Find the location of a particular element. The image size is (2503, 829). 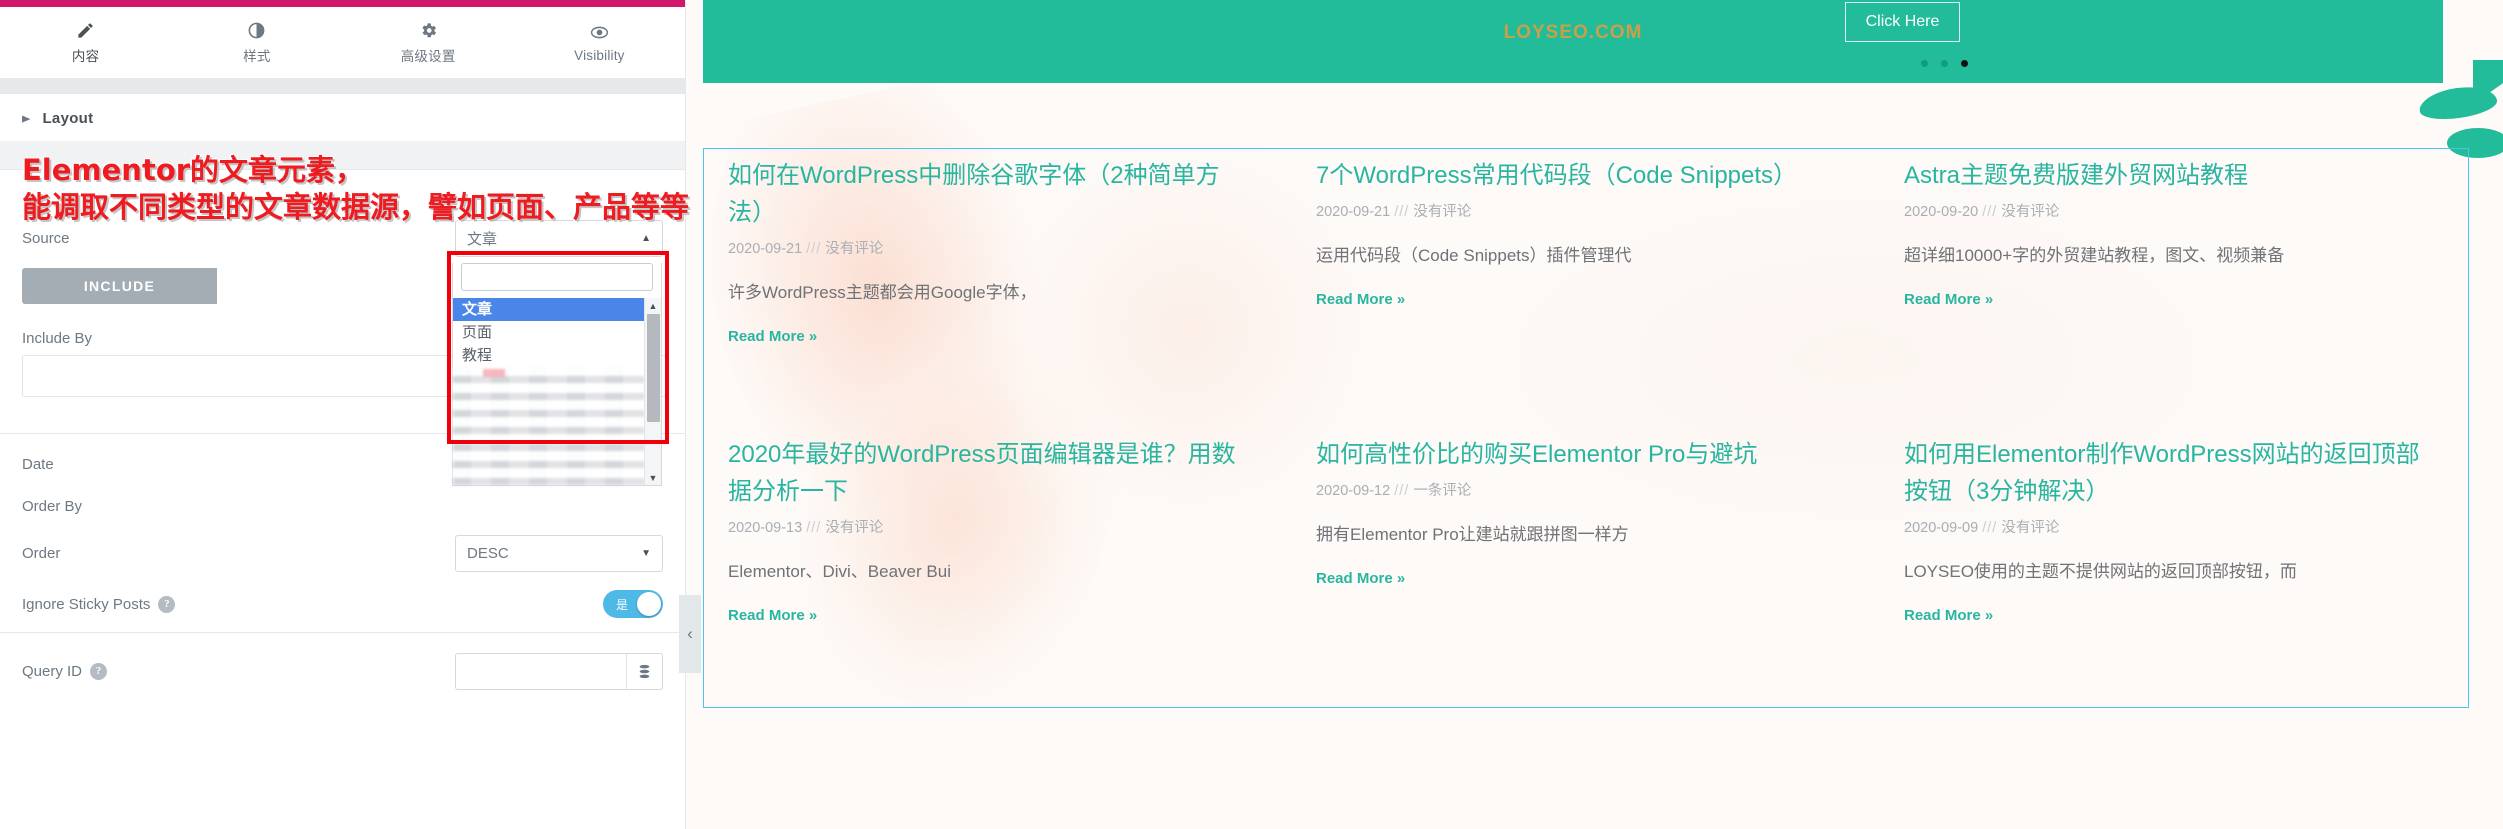

control-ignore-sticky: Ignore Sticky Posts ? 是 is located at coordinates (342, 604).